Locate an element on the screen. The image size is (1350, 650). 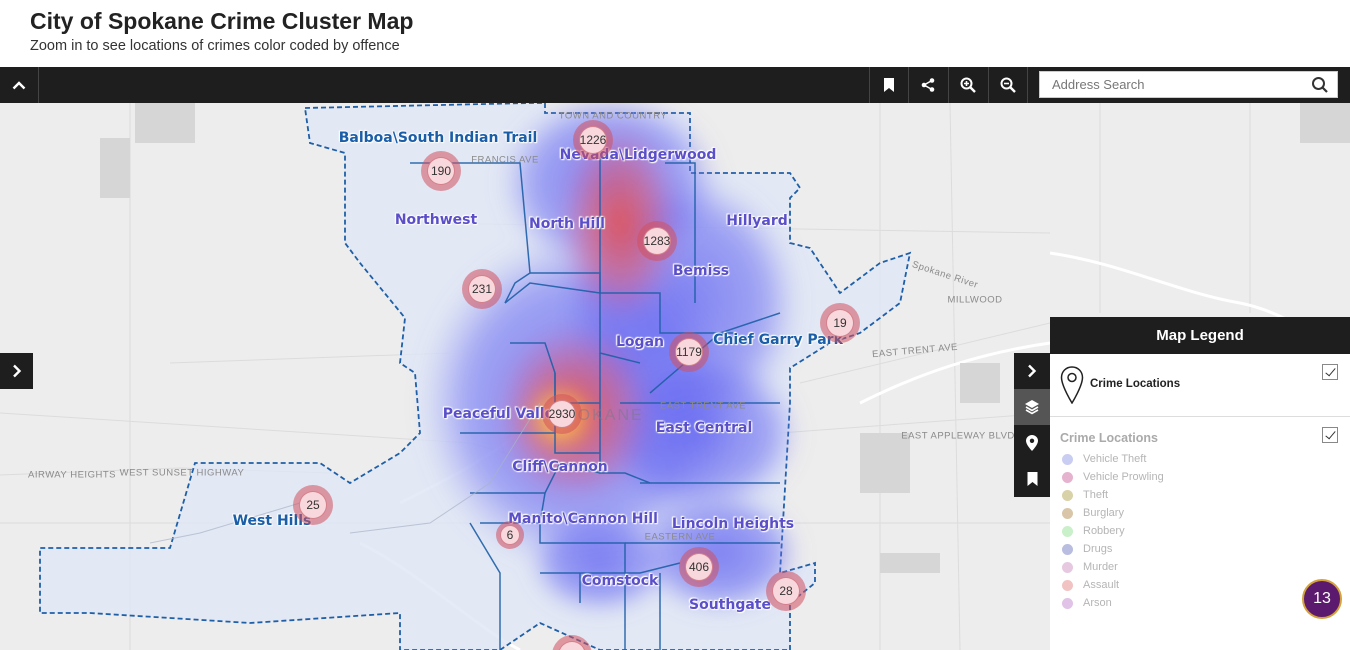
crime-cluster-marker: 25 is located at coordinates (313, 505).